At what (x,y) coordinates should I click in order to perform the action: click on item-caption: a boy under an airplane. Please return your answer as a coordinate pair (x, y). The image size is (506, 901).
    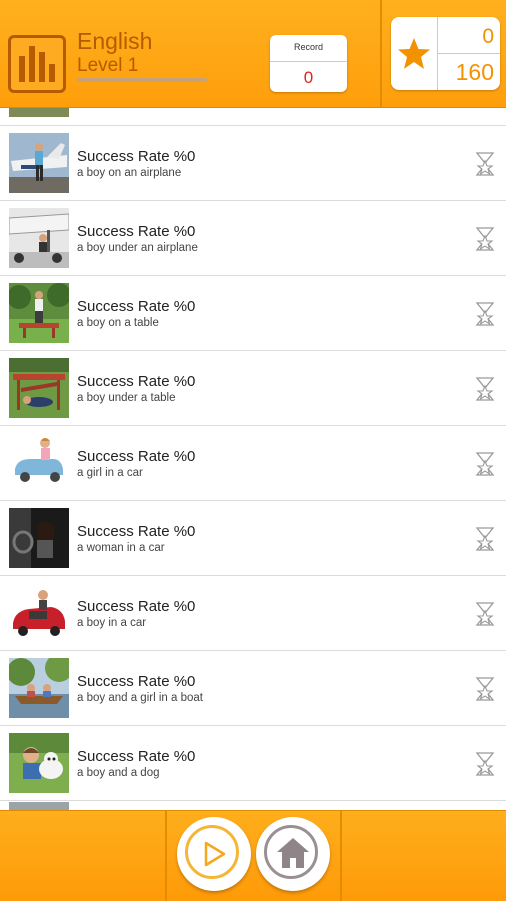
    Looking at the image, I should click on (137, 248).